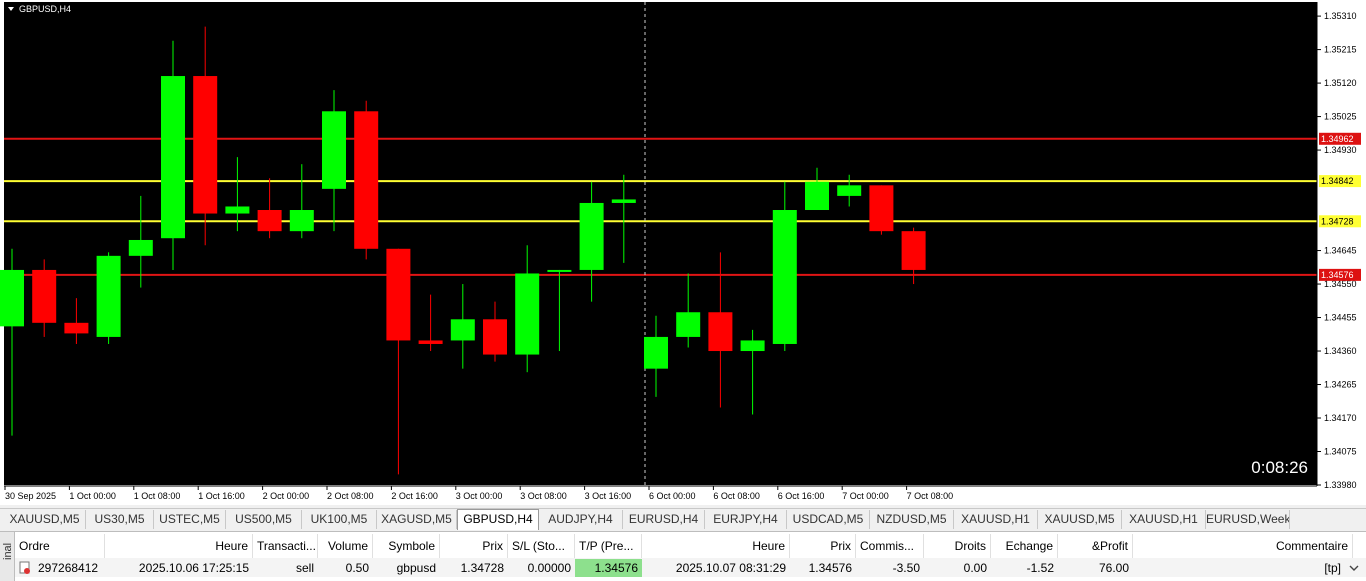 The image size is (1366, 581). I want to click on price-tick-label-1: 1.35215, so click(1340, 50).